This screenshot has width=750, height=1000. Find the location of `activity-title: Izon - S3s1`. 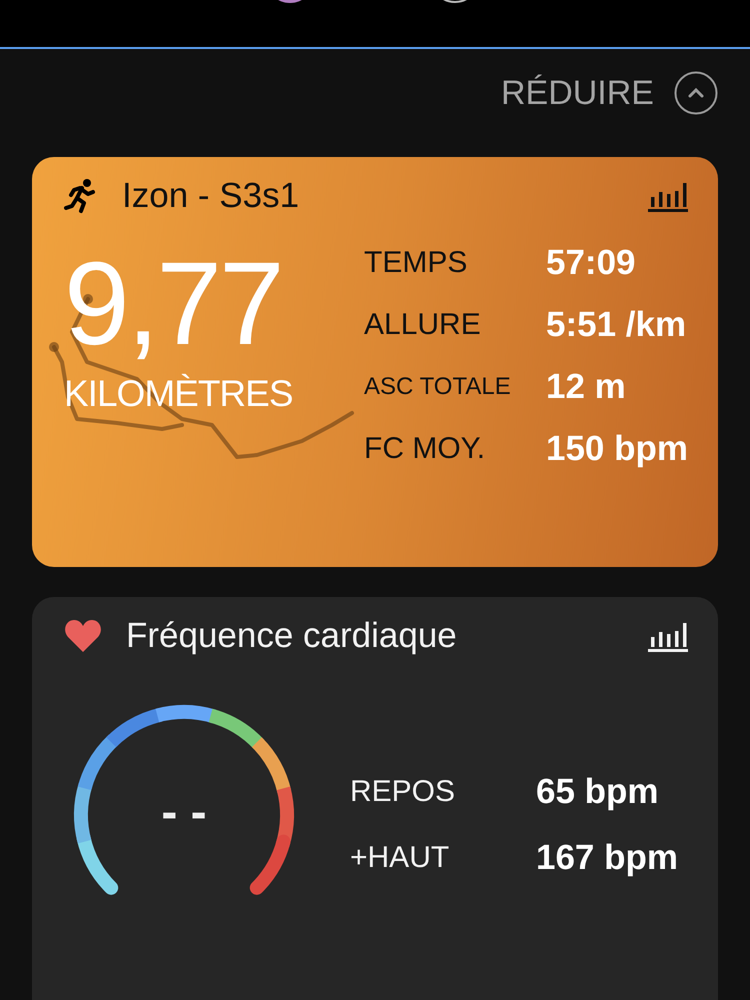

activity-title: Izon - S3s1 is located at coordinates (211, 196).